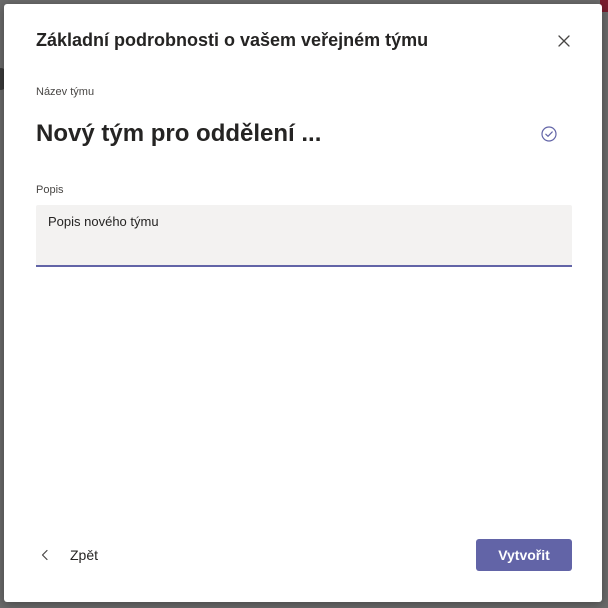  I want to click on team-name-label: Název týmu, so click(65, 92).